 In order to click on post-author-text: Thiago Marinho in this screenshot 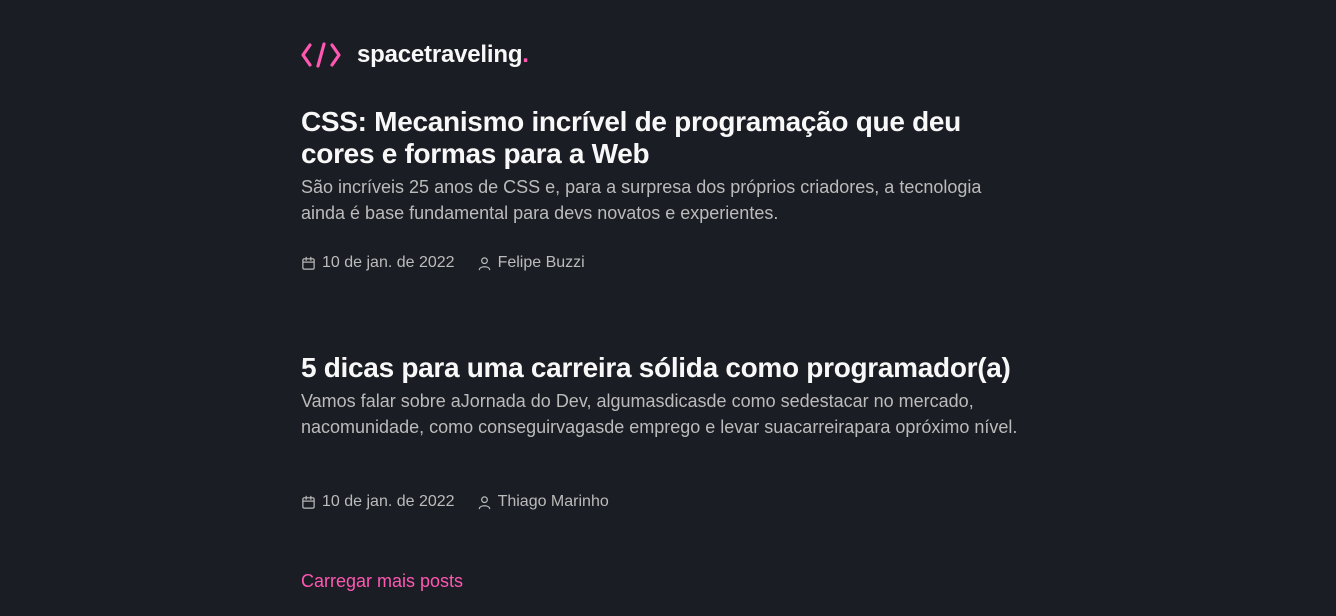, I will do `click(553, 501)`.